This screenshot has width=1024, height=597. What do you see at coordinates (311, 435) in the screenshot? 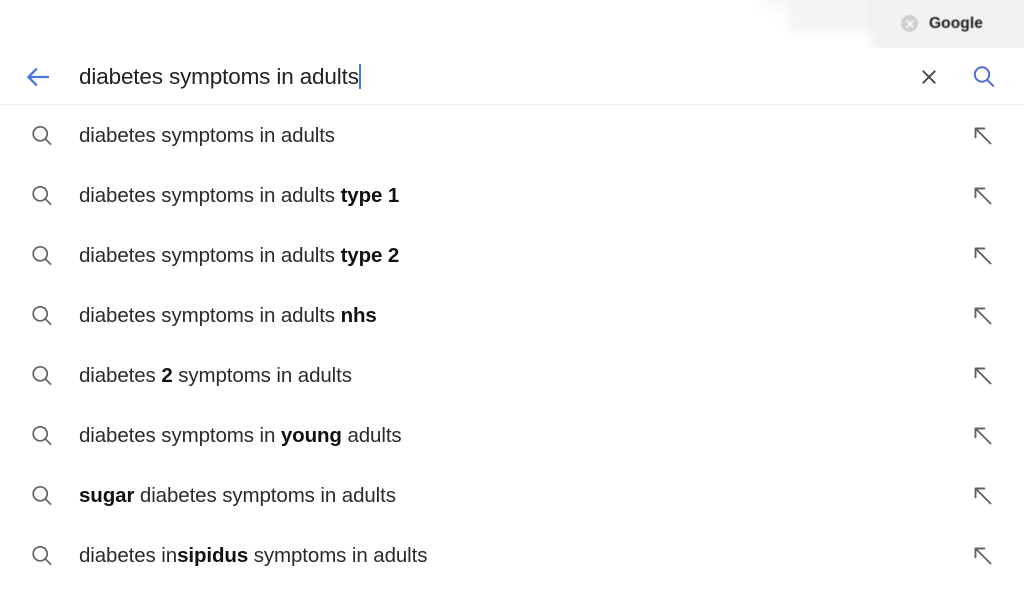
I see `suggestion-bold-part: young` at bounding box center [311, 435].